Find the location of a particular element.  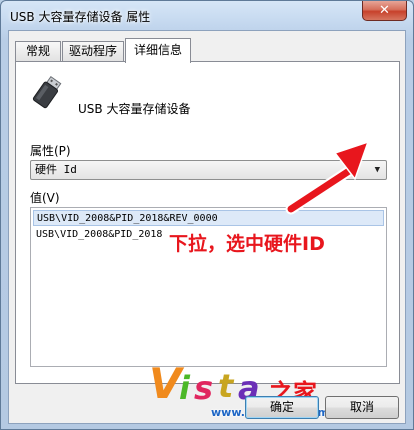

ok-button: 确定 is located at coordinates (282, 407).